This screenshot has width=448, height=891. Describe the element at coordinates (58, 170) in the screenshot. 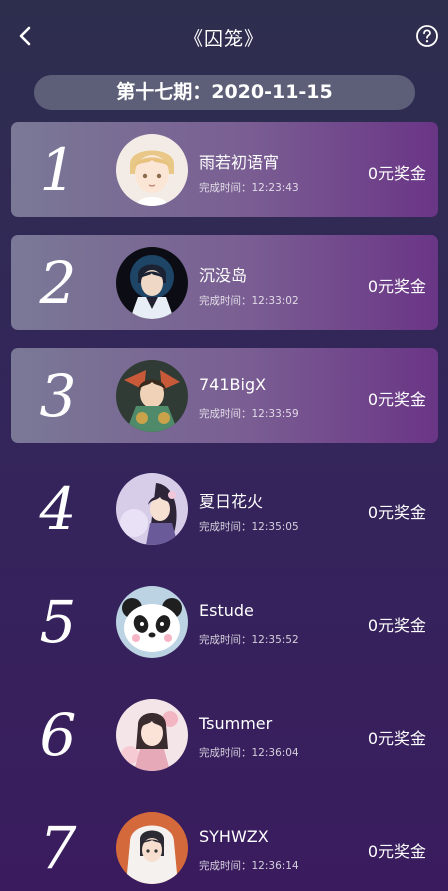

I see `rank-number: 1` at that location.